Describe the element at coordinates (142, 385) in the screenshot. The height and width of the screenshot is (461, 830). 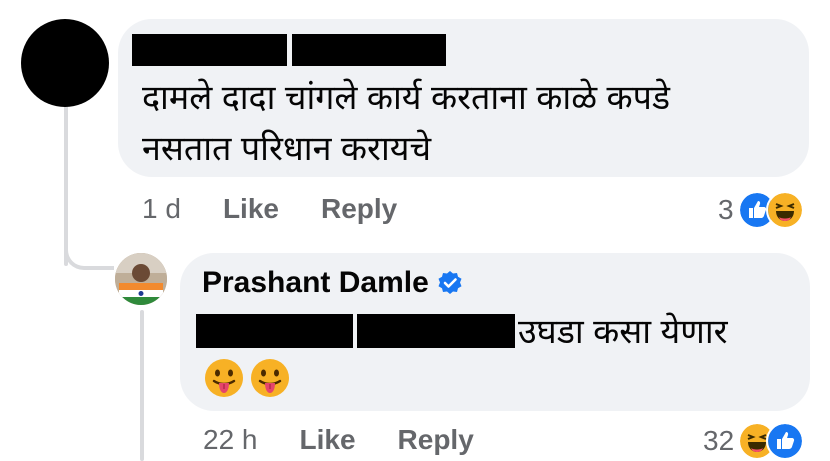
I see `thread-line` at that location.